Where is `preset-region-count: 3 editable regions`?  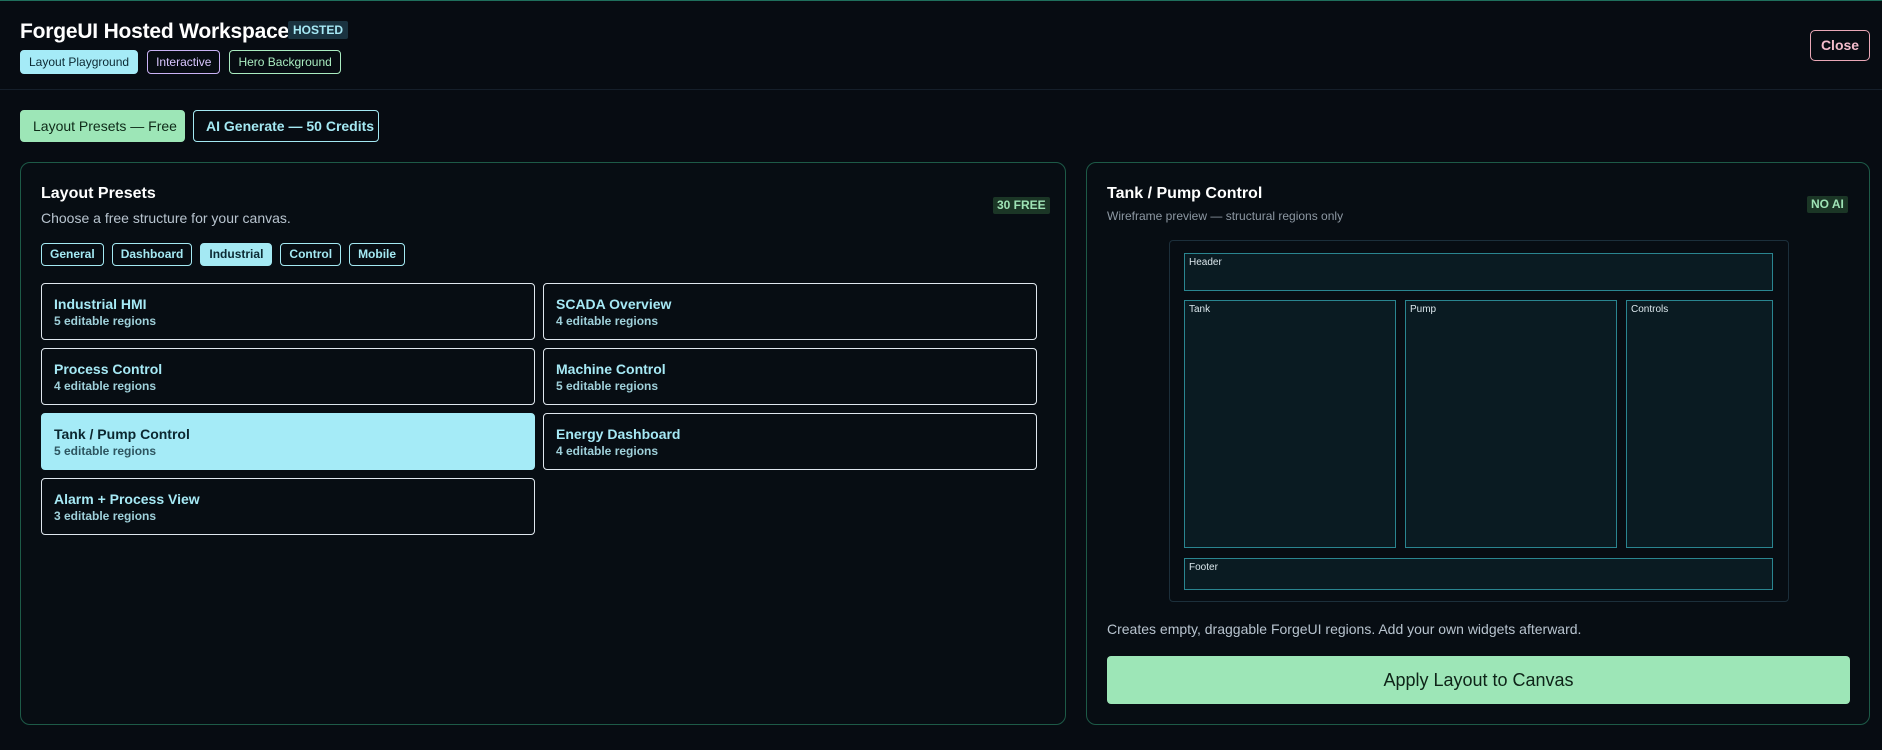
preset-region-count: 3 editable regions is located at coordinates (105, 516).